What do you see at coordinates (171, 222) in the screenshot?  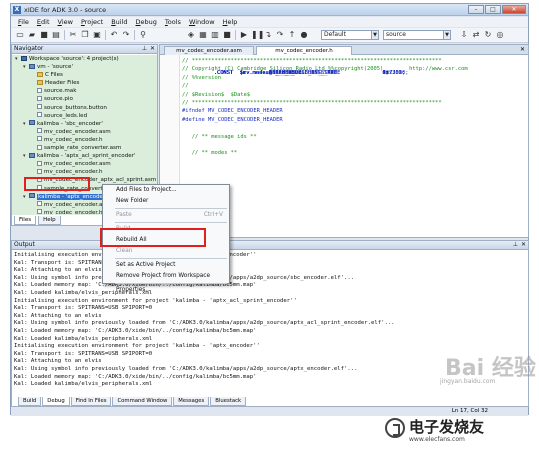 I see `menu-separator` at bounding box center [171, 222].